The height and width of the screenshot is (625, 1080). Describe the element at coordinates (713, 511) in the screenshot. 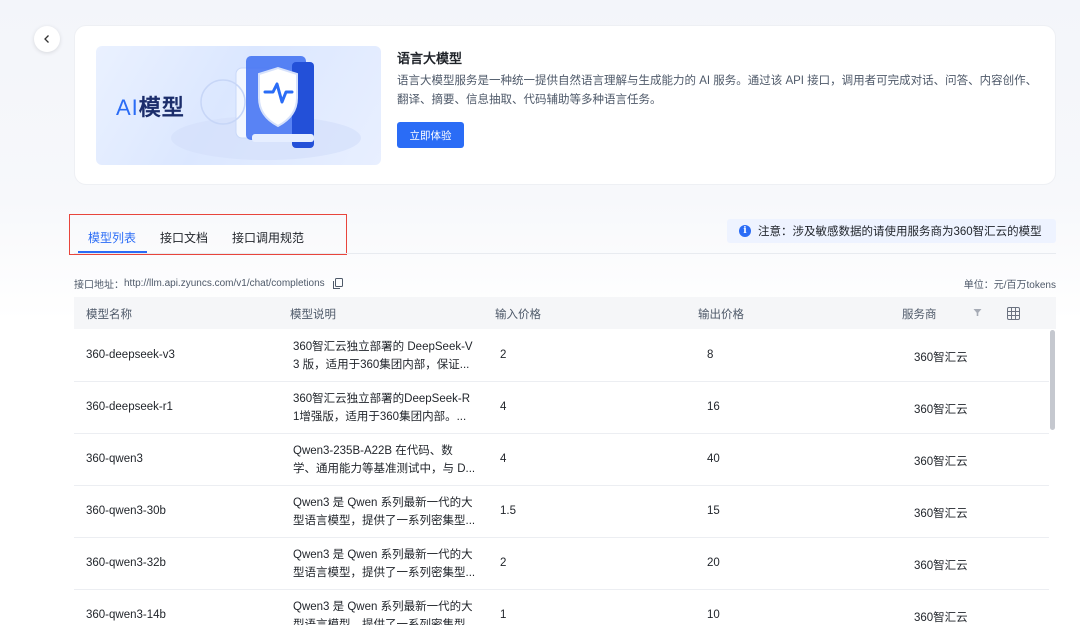

I see `output-price: 15` at that location.